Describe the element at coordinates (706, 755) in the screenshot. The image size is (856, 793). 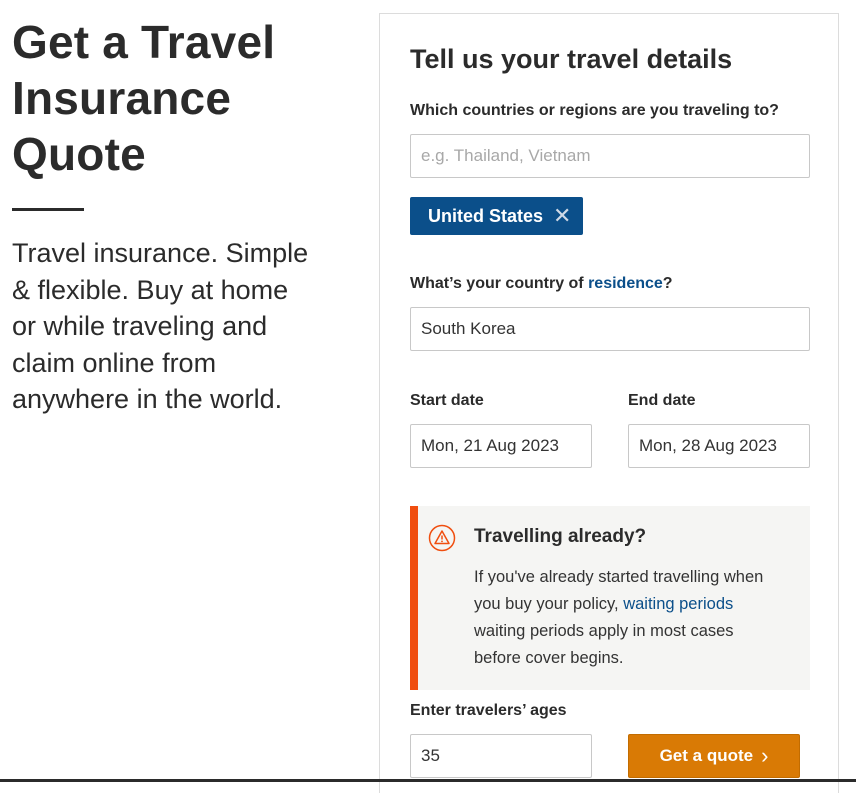
I see `get-quote-label: Get a quote` at that location.